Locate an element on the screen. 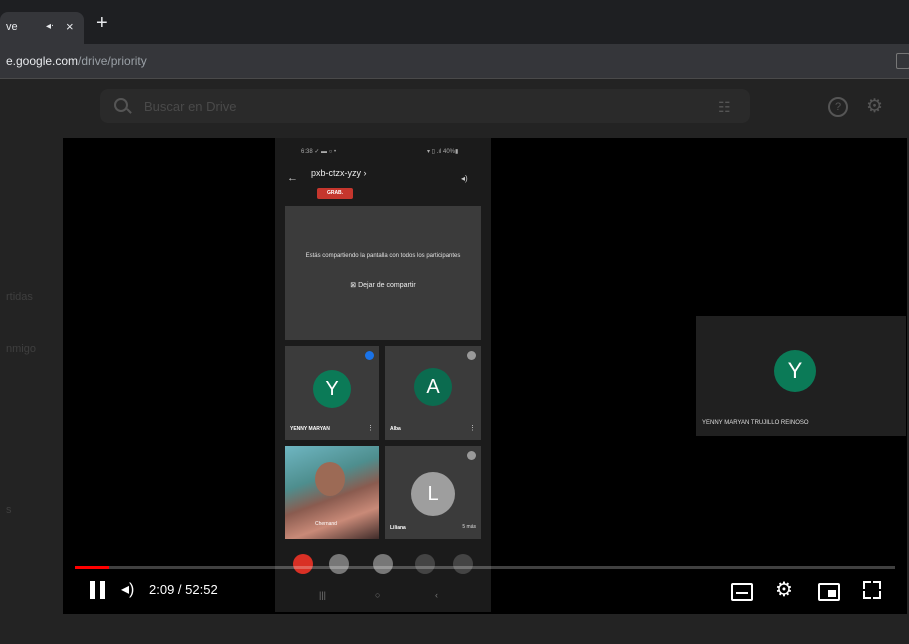  participant-tile-large: Y YENNY MARYAN TRUJILLO REINOSO is located at coordinates (801, 376).